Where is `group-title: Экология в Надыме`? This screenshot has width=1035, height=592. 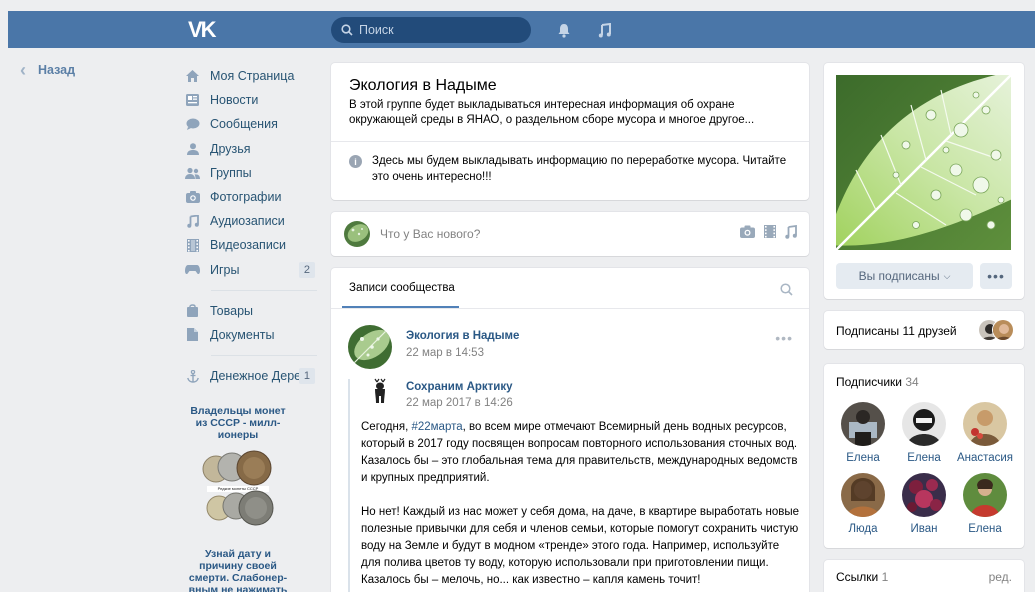
group-title: Экология в Надыме is located at coordinates (423, 85).